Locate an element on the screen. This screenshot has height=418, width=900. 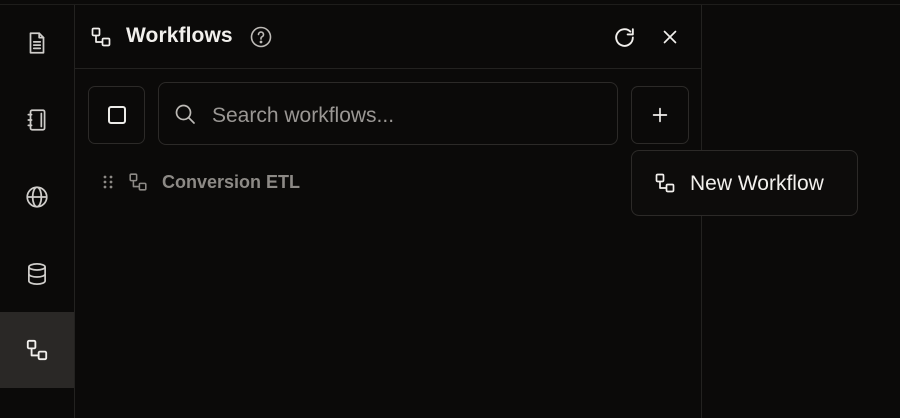
notebook-icon is located at coordinates (36, 120).